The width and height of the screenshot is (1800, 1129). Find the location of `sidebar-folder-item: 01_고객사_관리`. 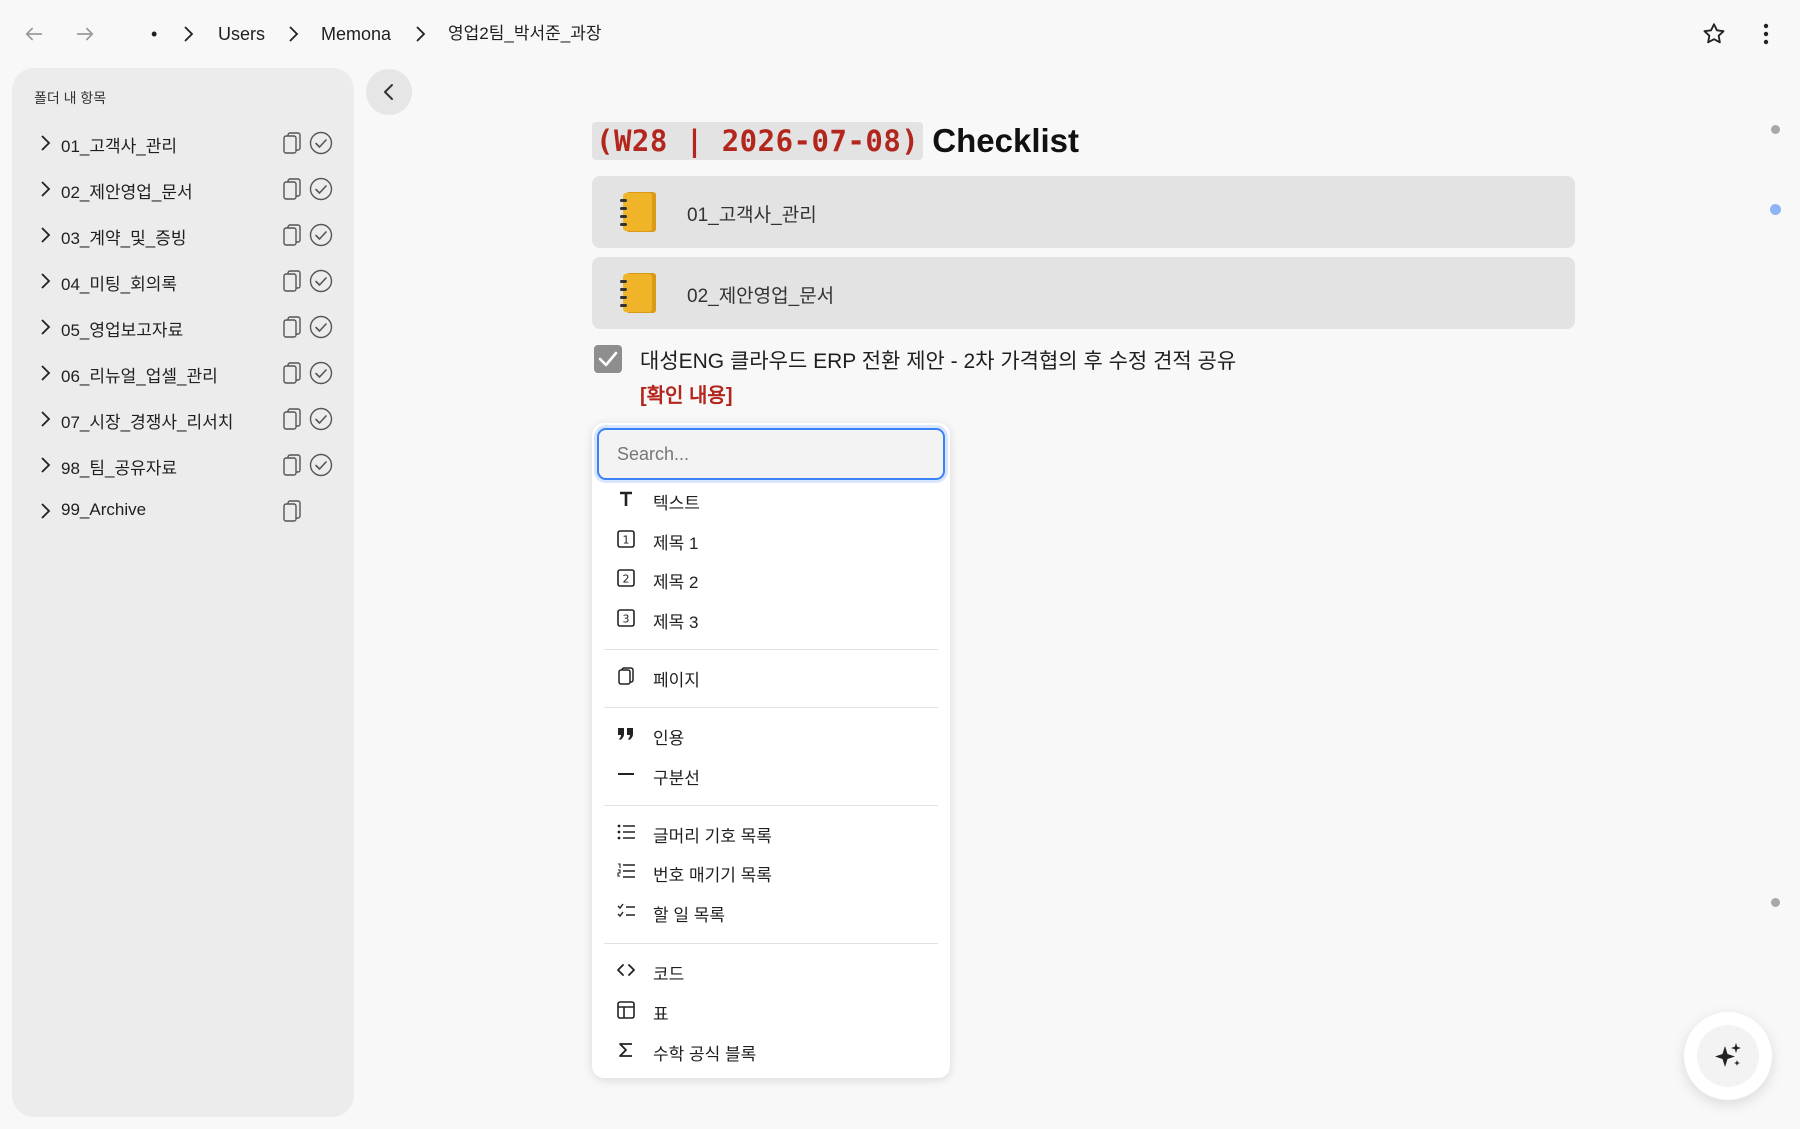

sidebar-folder-item: 01_고객사_관리 is located at coordinates (183, 143).